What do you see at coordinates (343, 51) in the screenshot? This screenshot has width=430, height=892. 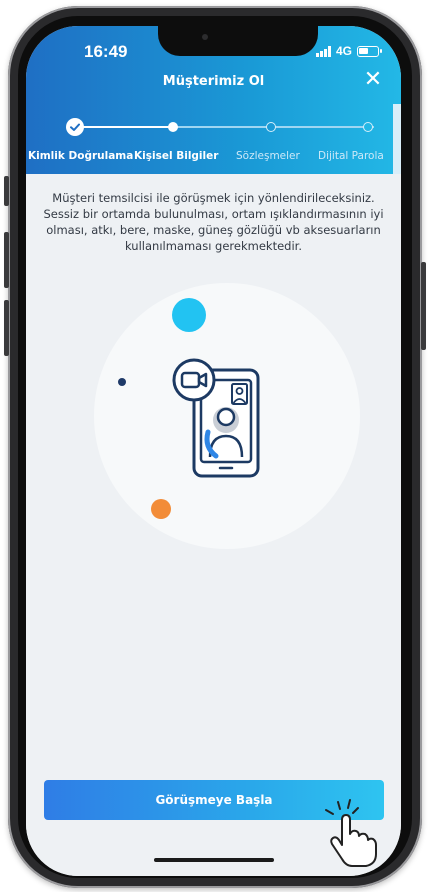 I see `network-type: 4G` at bounding box center [343, 51].